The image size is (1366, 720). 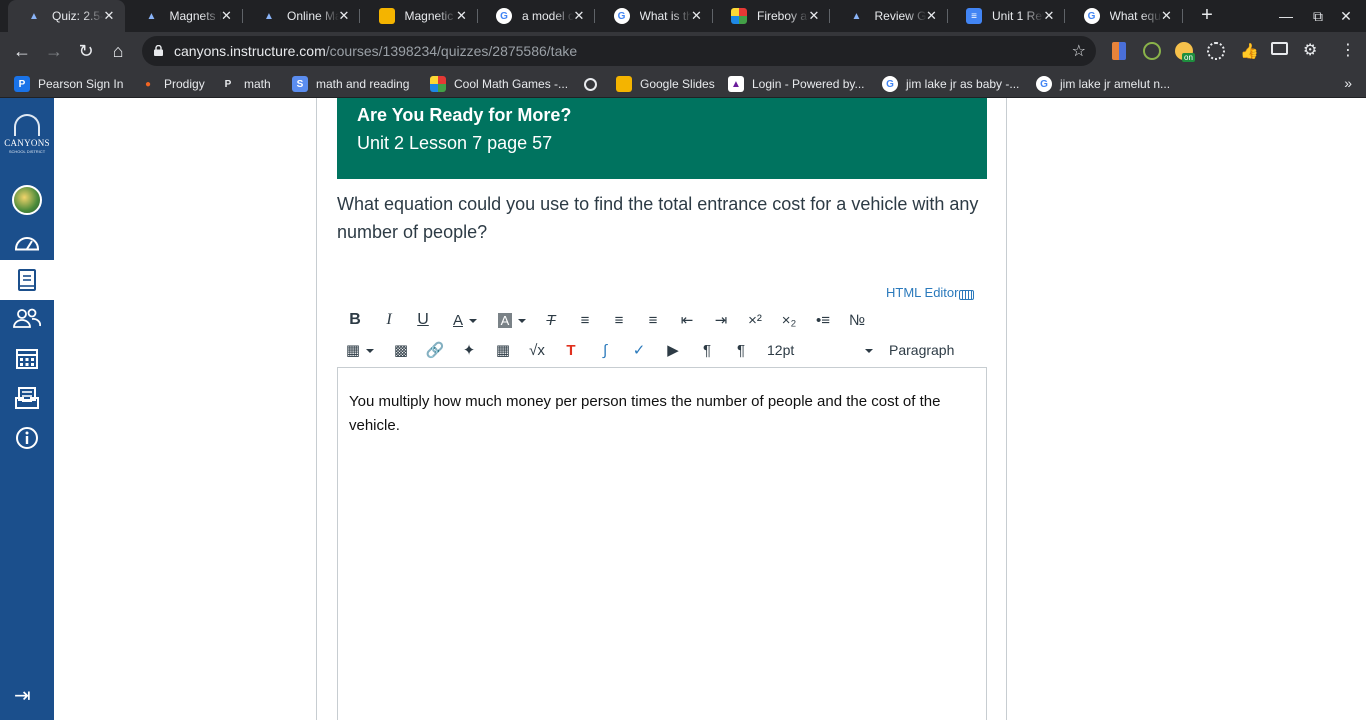 I want to click on puzzle-icon: ⚙, so click(x=1310, y=50).